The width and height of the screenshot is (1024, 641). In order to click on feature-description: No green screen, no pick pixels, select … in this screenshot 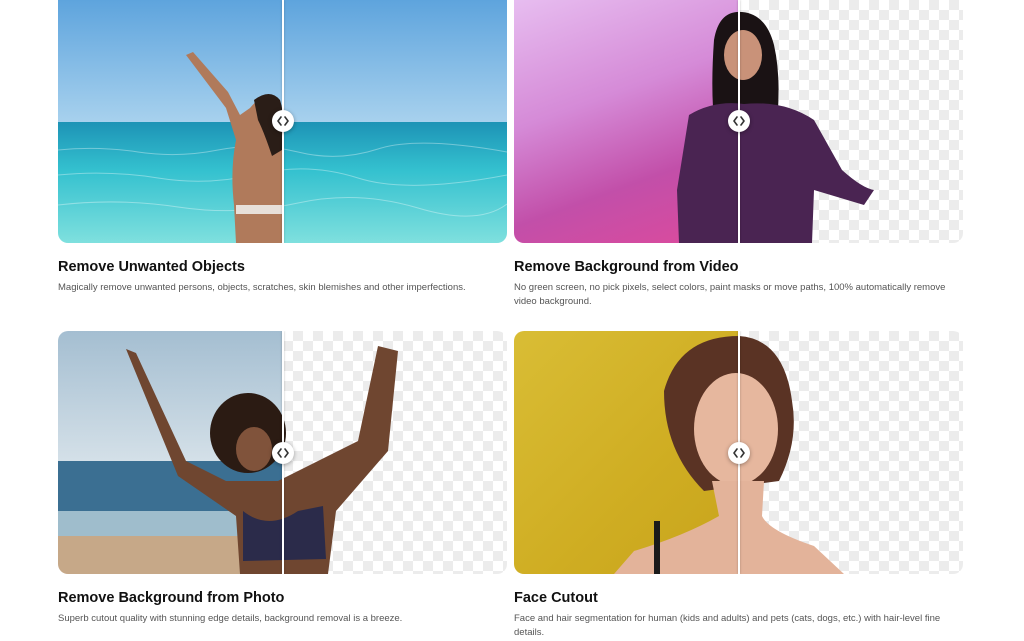, I will do `click(730, 294)`.